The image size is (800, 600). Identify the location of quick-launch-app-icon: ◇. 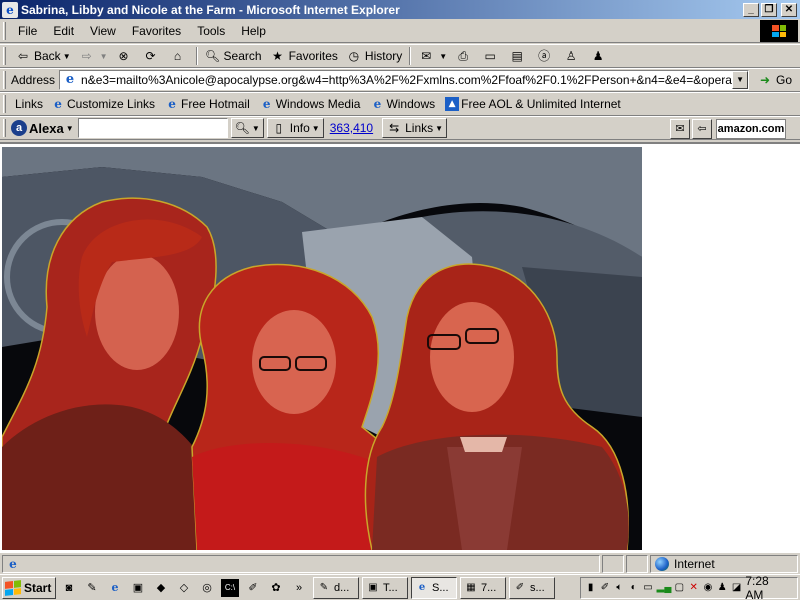
(184, 588).